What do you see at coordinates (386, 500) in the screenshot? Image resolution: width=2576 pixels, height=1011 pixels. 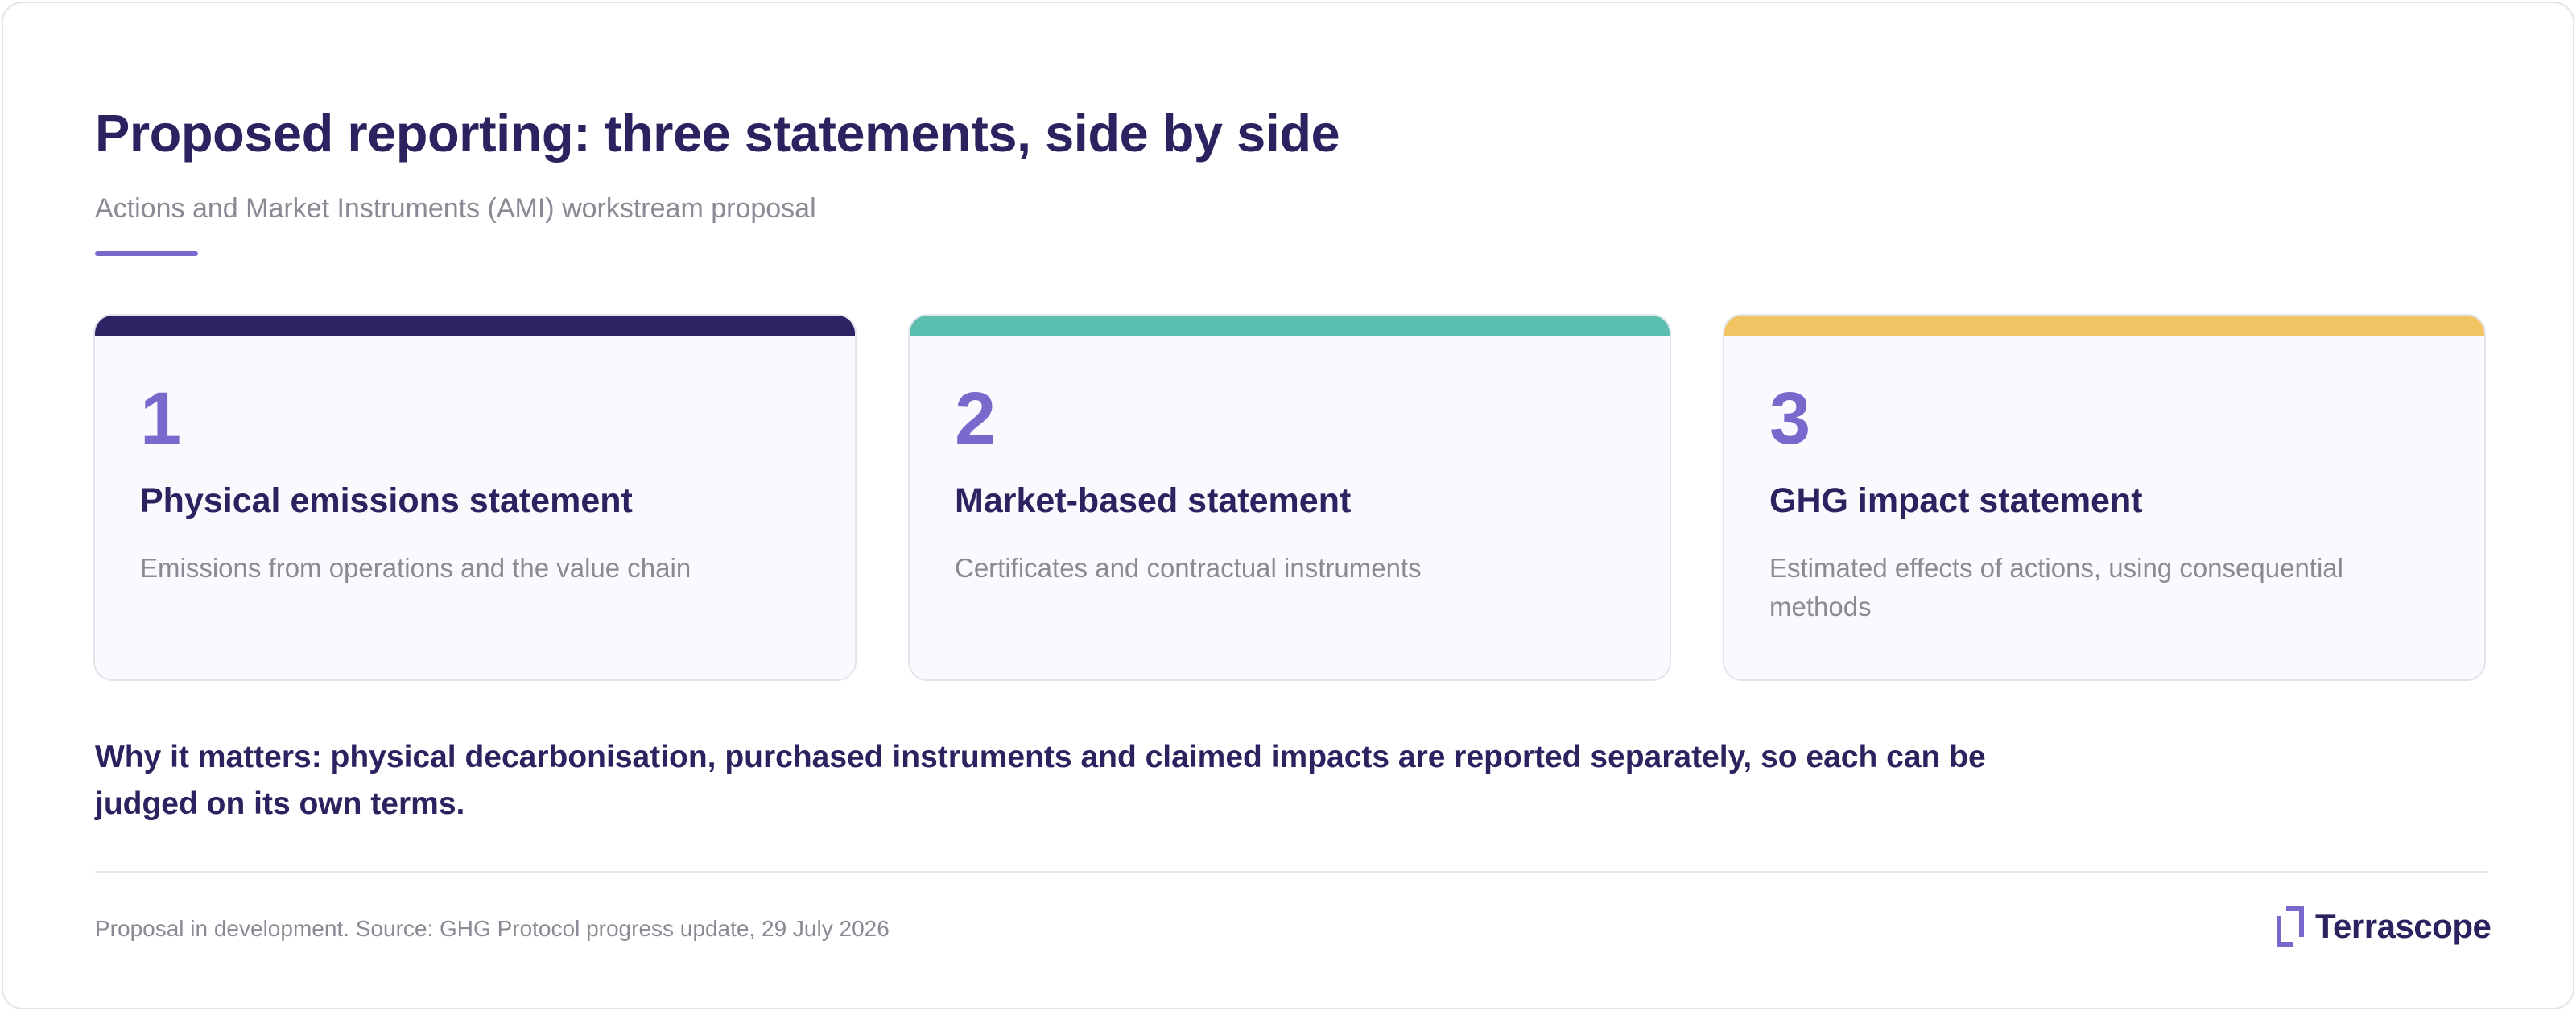 I see `card-title: Physical emissions statement` at bounding box center [386, 500].